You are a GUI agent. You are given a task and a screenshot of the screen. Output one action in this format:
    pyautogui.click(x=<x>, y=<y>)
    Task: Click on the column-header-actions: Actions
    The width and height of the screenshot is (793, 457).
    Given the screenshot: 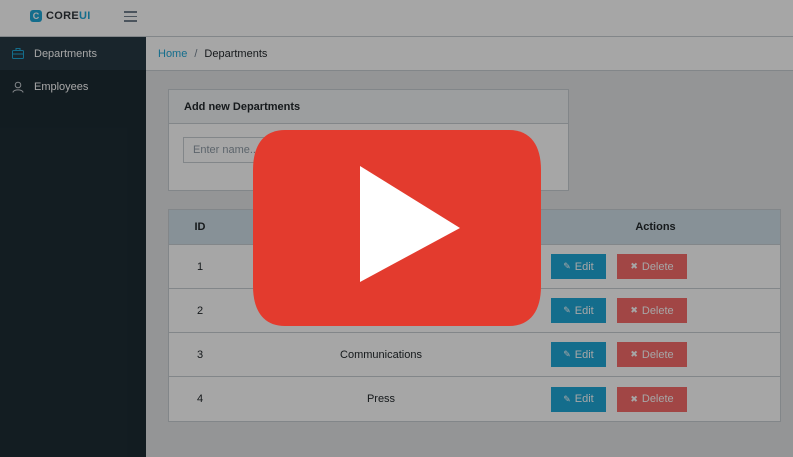 What is the action you would take?
    pyautogui.click(x=655, y=227)
    